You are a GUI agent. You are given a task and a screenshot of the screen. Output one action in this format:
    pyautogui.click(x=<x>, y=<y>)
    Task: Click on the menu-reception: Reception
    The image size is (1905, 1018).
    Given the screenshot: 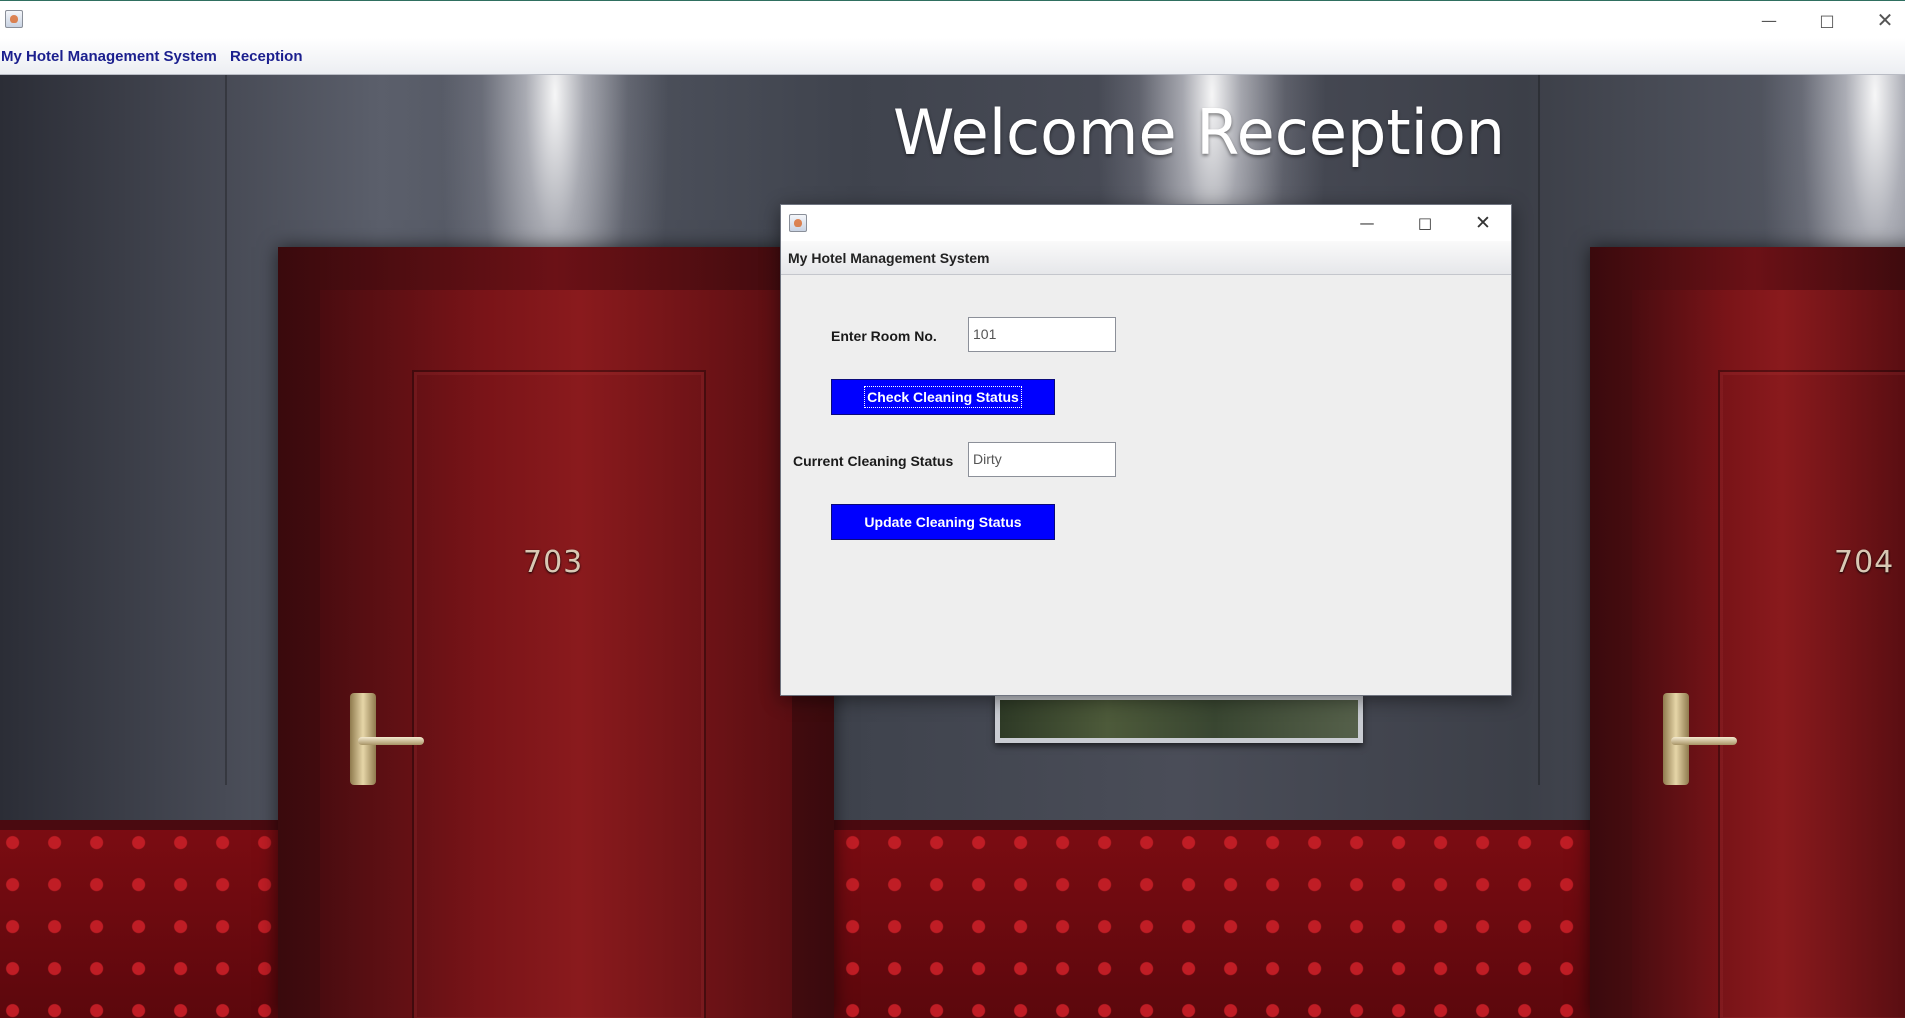 What is the action you would take?
    pyautogui.click(x=266, y=56)
    